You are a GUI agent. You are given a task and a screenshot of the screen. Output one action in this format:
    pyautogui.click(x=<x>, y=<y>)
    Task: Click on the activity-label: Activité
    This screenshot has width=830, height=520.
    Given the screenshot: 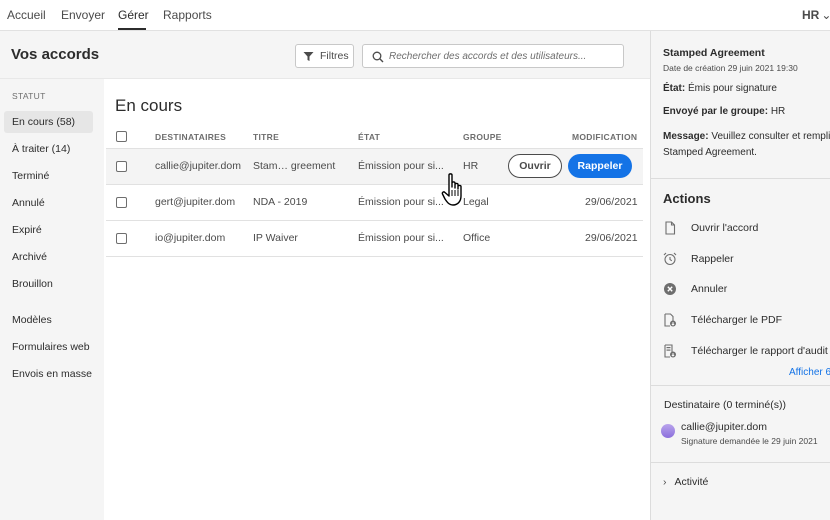 What is the action you would take?
    pyautogui.click(x=691, y=482)
    